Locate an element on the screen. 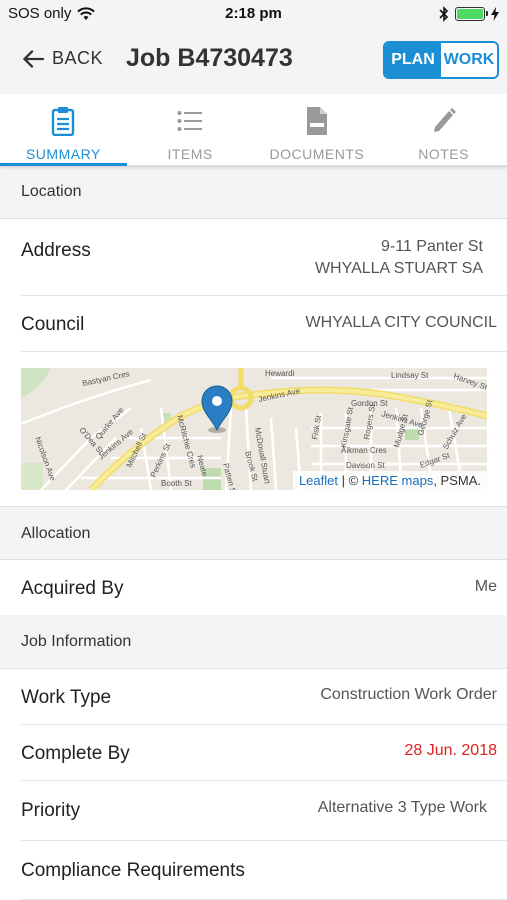 The width and height of the screenshot is (507, 900). header-bar: BACK Job B4730473 PLAN WORK is located at coordinates (253, 61).